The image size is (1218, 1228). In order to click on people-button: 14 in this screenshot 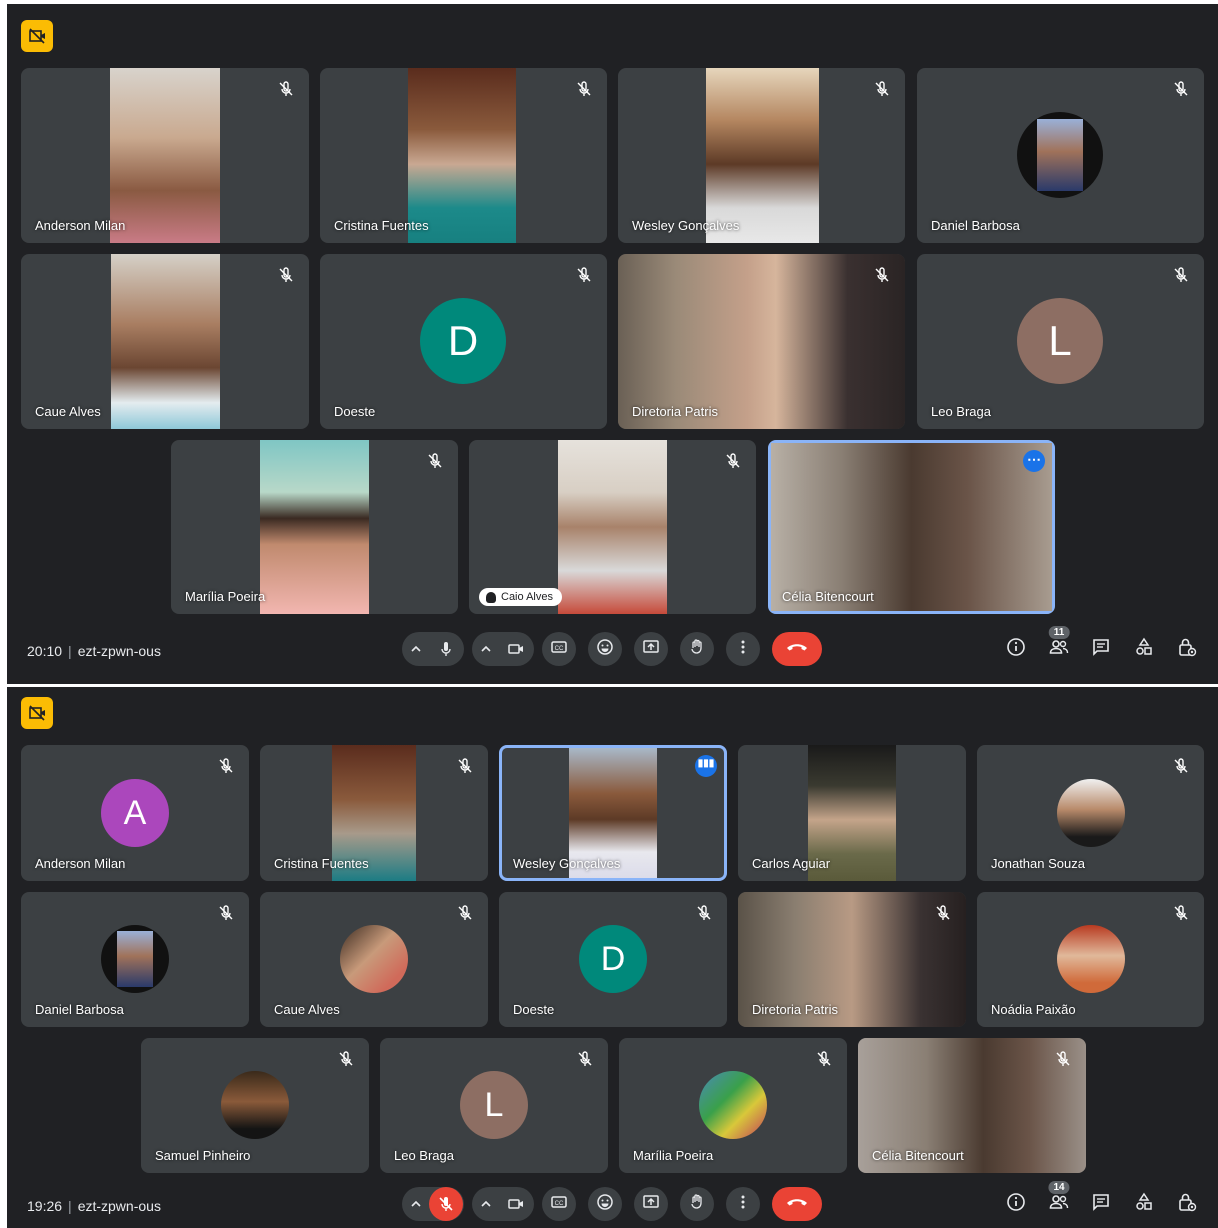, I will do `click(1059, 1199)`.